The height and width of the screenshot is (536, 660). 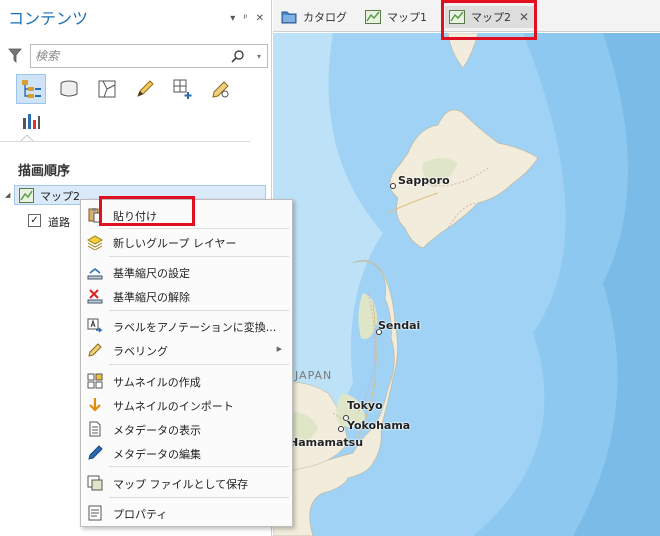 I want to click on save-map-file-icon, so click(x=95, y=483).